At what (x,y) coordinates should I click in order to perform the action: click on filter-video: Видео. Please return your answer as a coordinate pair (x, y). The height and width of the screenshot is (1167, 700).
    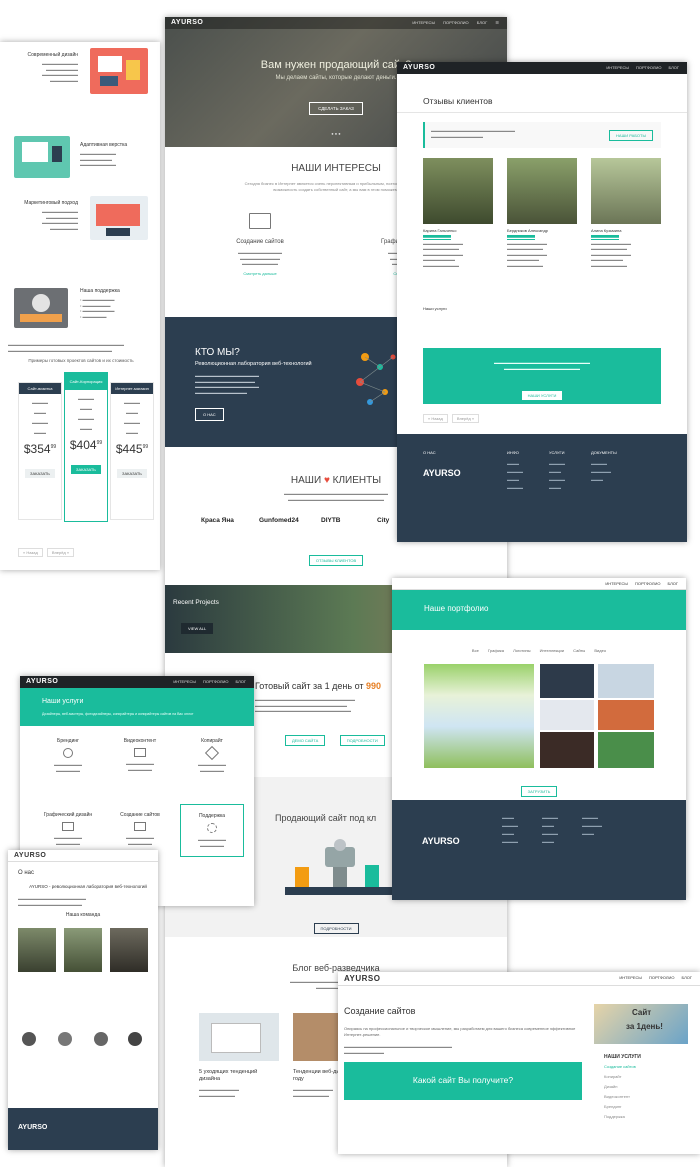
    Looking at the image, I should click on (600, 650).